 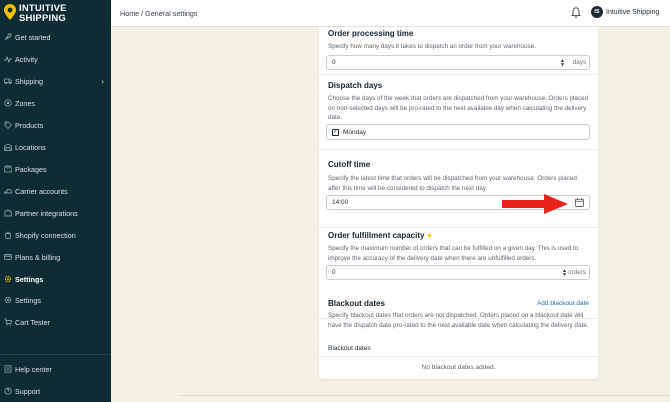 I want to click on sidebar-item-packages: Packages, so click(x=55, y=169).